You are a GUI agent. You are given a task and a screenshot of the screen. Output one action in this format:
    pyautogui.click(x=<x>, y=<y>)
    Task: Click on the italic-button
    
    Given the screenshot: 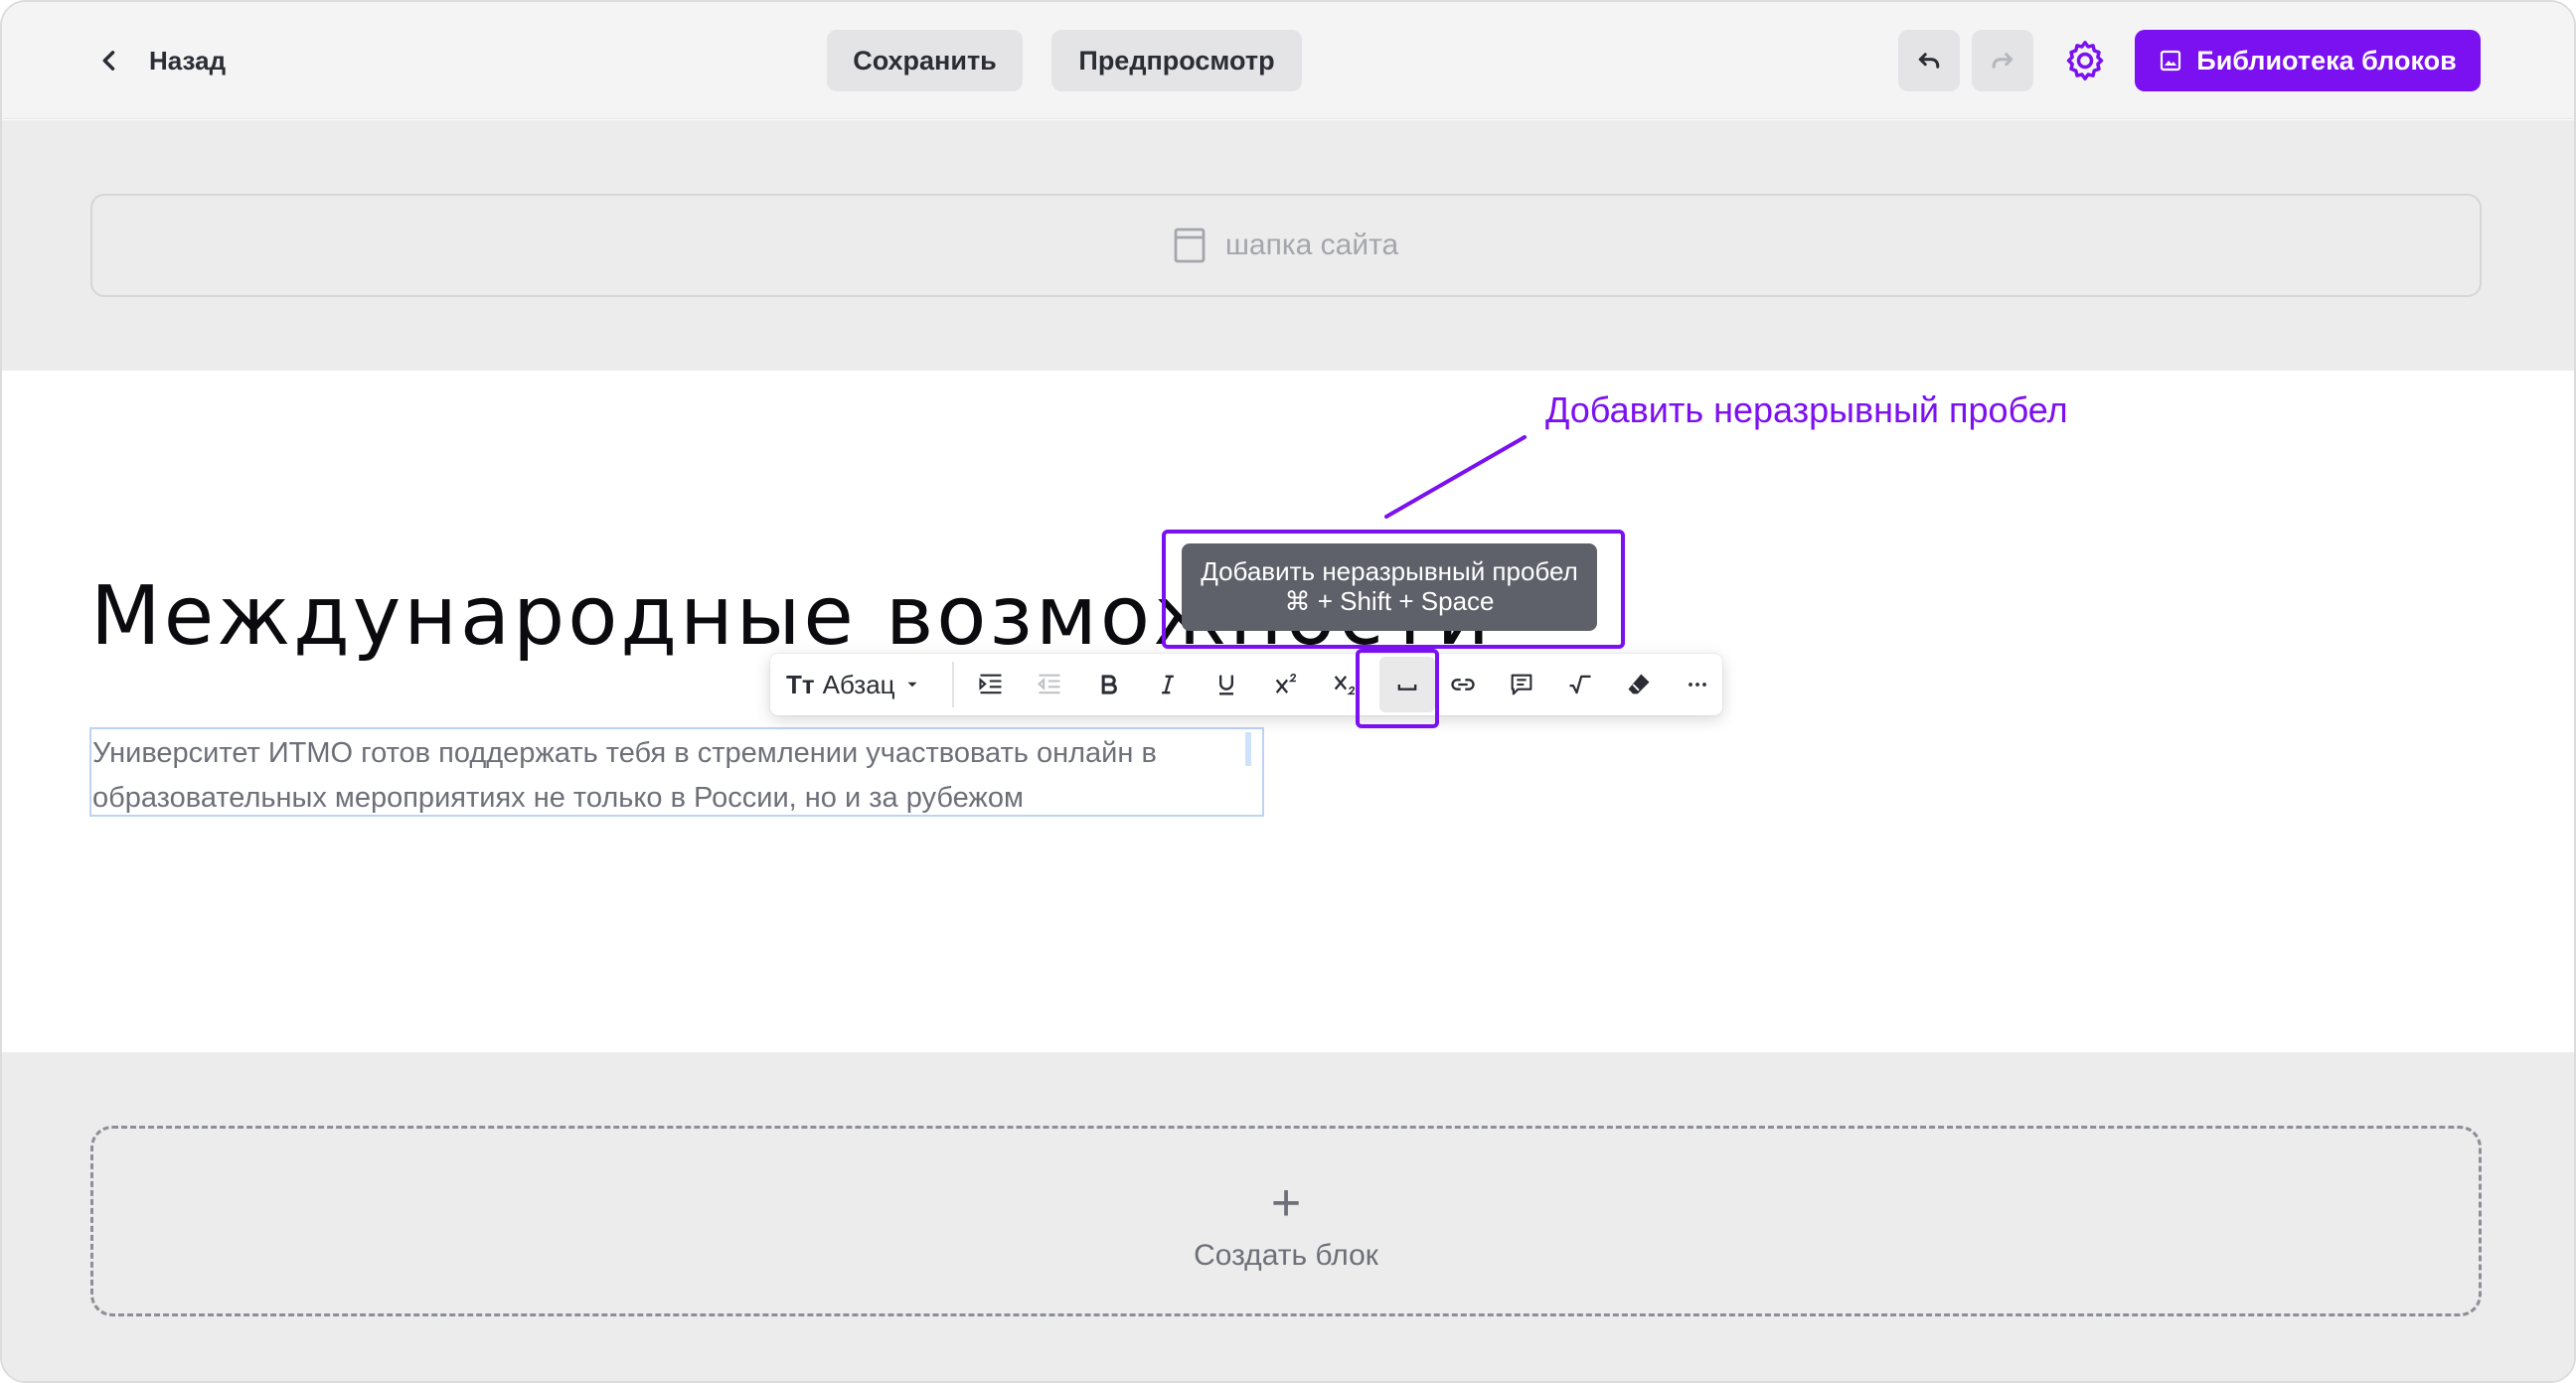 What is the action you would take?
    pyautogui.click(x=1168, y=684)
    